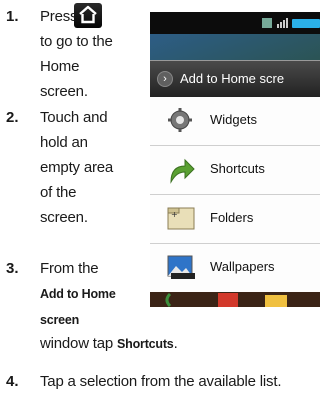 Image resolution: width=320 pixels, height=399 pixels. What do you see at coordinates (145, 344) in the screenshot?
I see `step-3-shortcuts: Shortcuts` at bounding box center [145, 344].